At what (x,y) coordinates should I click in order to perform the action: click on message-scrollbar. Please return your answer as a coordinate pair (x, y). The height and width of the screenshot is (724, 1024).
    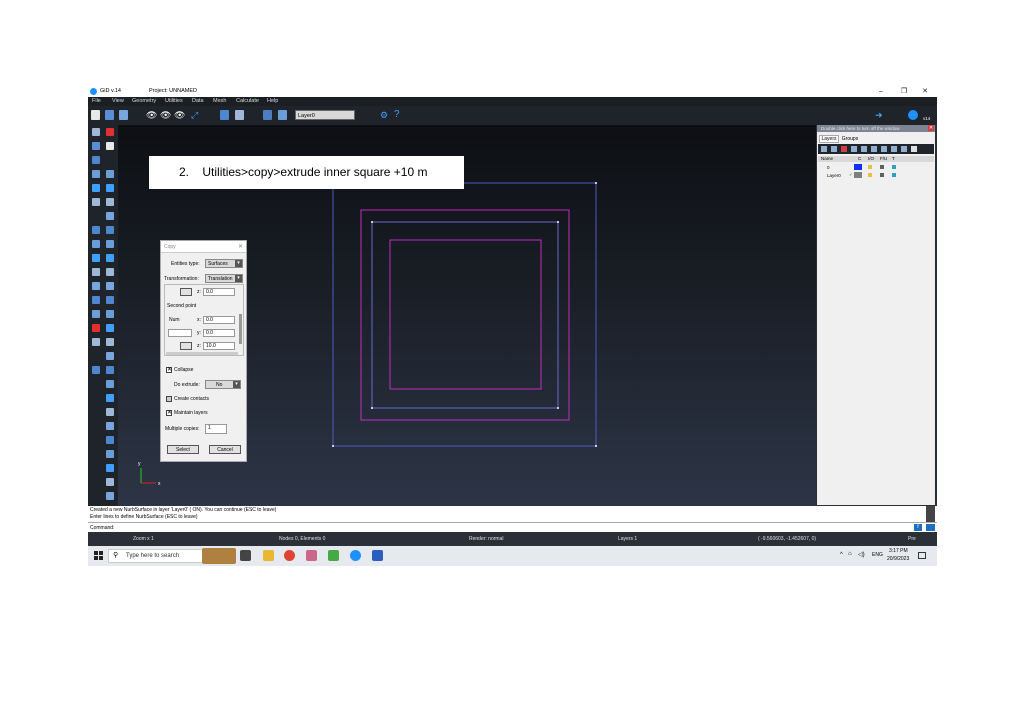
    Looking at the image, I should click on (930, 514).